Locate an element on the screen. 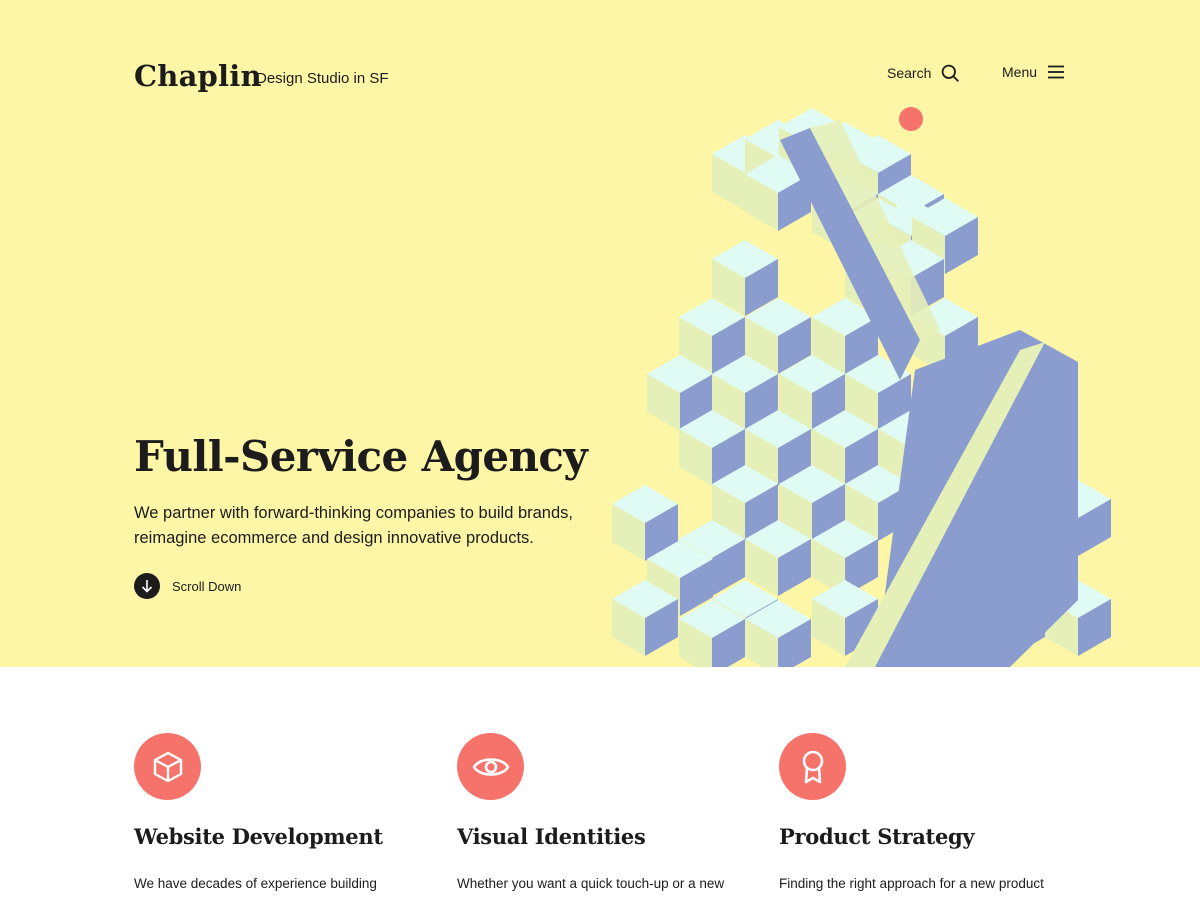  site-logo: Chaplin is located at coordinates (198, 76).